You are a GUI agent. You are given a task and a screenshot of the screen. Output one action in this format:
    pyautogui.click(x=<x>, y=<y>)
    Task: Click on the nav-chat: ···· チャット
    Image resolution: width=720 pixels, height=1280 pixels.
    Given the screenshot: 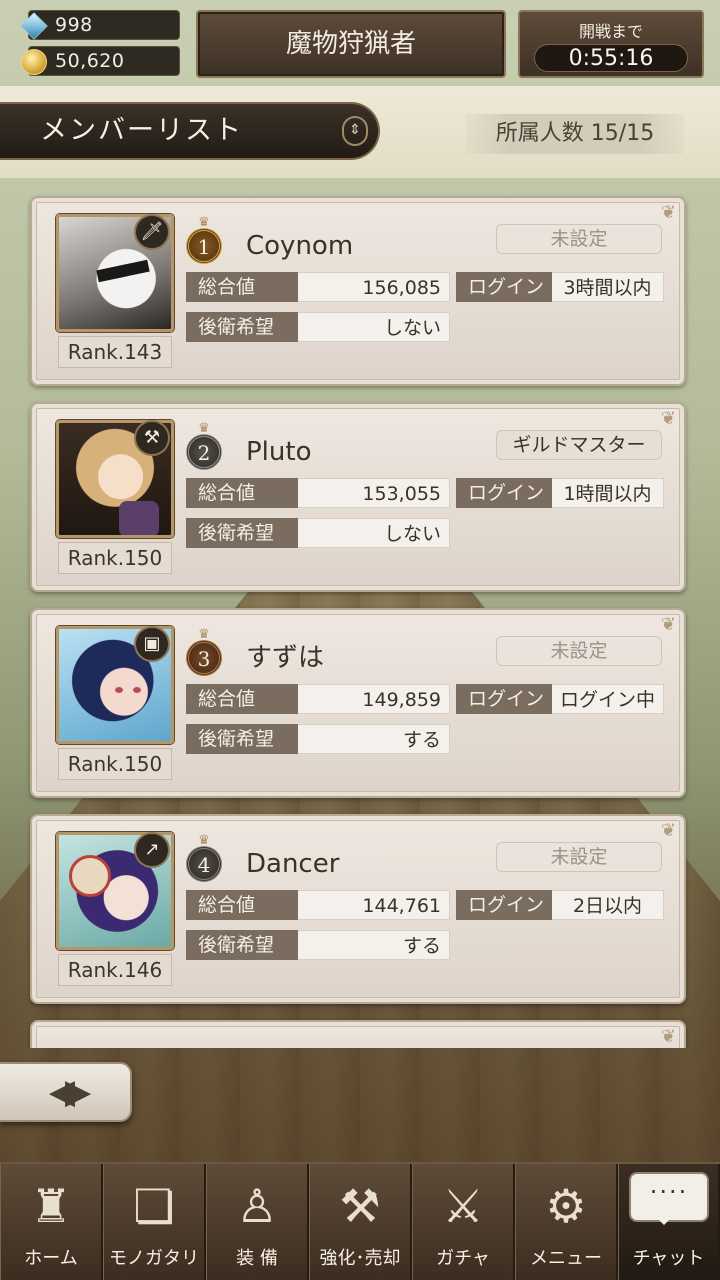 What is the action you would take?
    pyautogui.click(x=669, y=1222)
    